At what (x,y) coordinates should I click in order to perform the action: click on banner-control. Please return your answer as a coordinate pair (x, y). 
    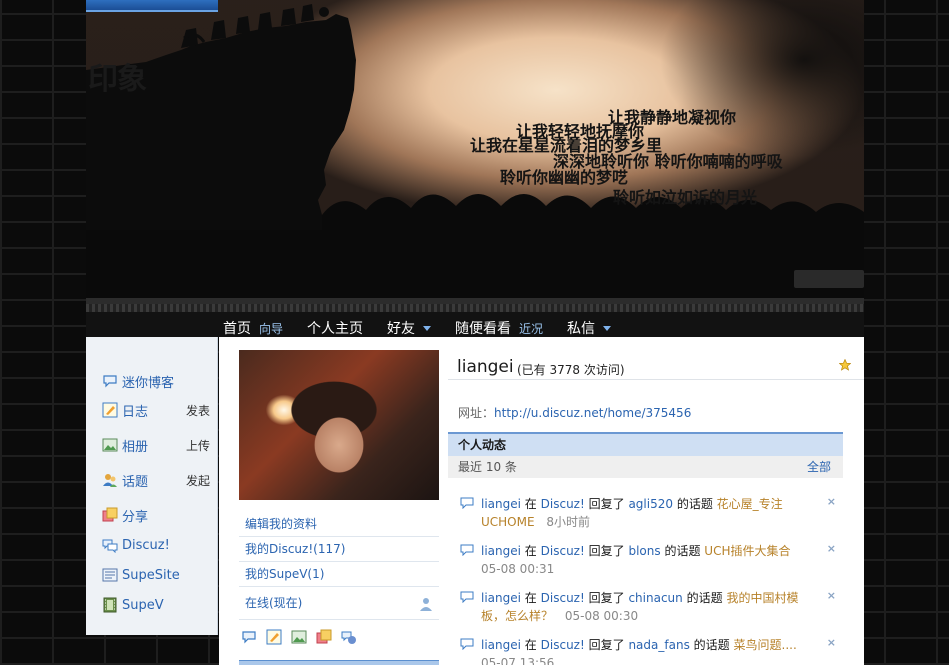
    Looking at the image, I should click on (829, 279).